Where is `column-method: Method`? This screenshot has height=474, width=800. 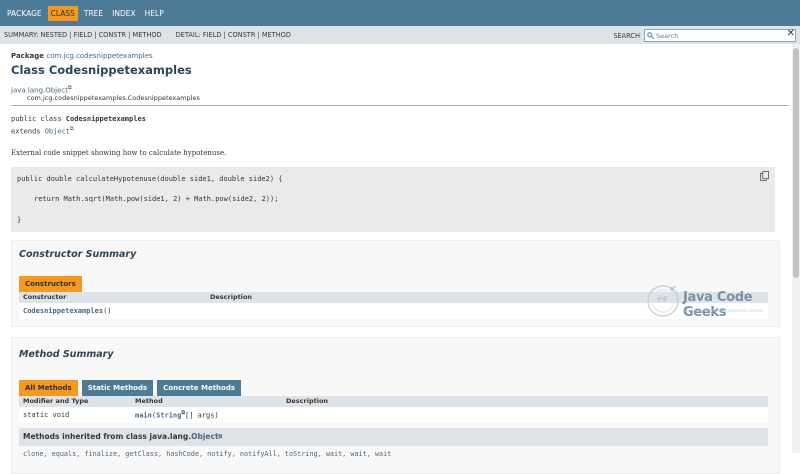 column-method: Method is located at coordinates (149, 401).